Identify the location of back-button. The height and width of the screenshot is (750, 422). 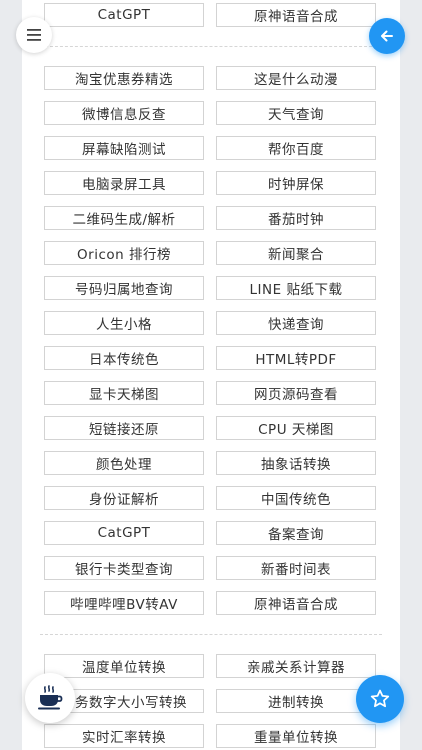
(387, 36).